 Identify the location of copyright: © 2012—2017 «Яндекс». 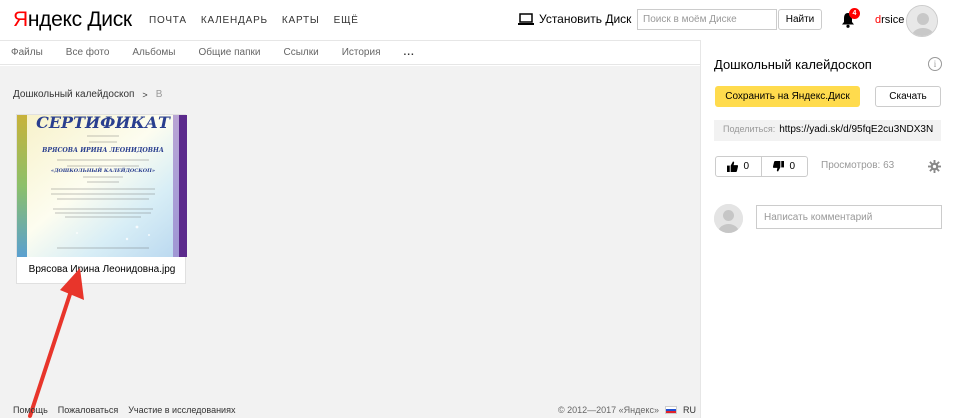
(608, 410).